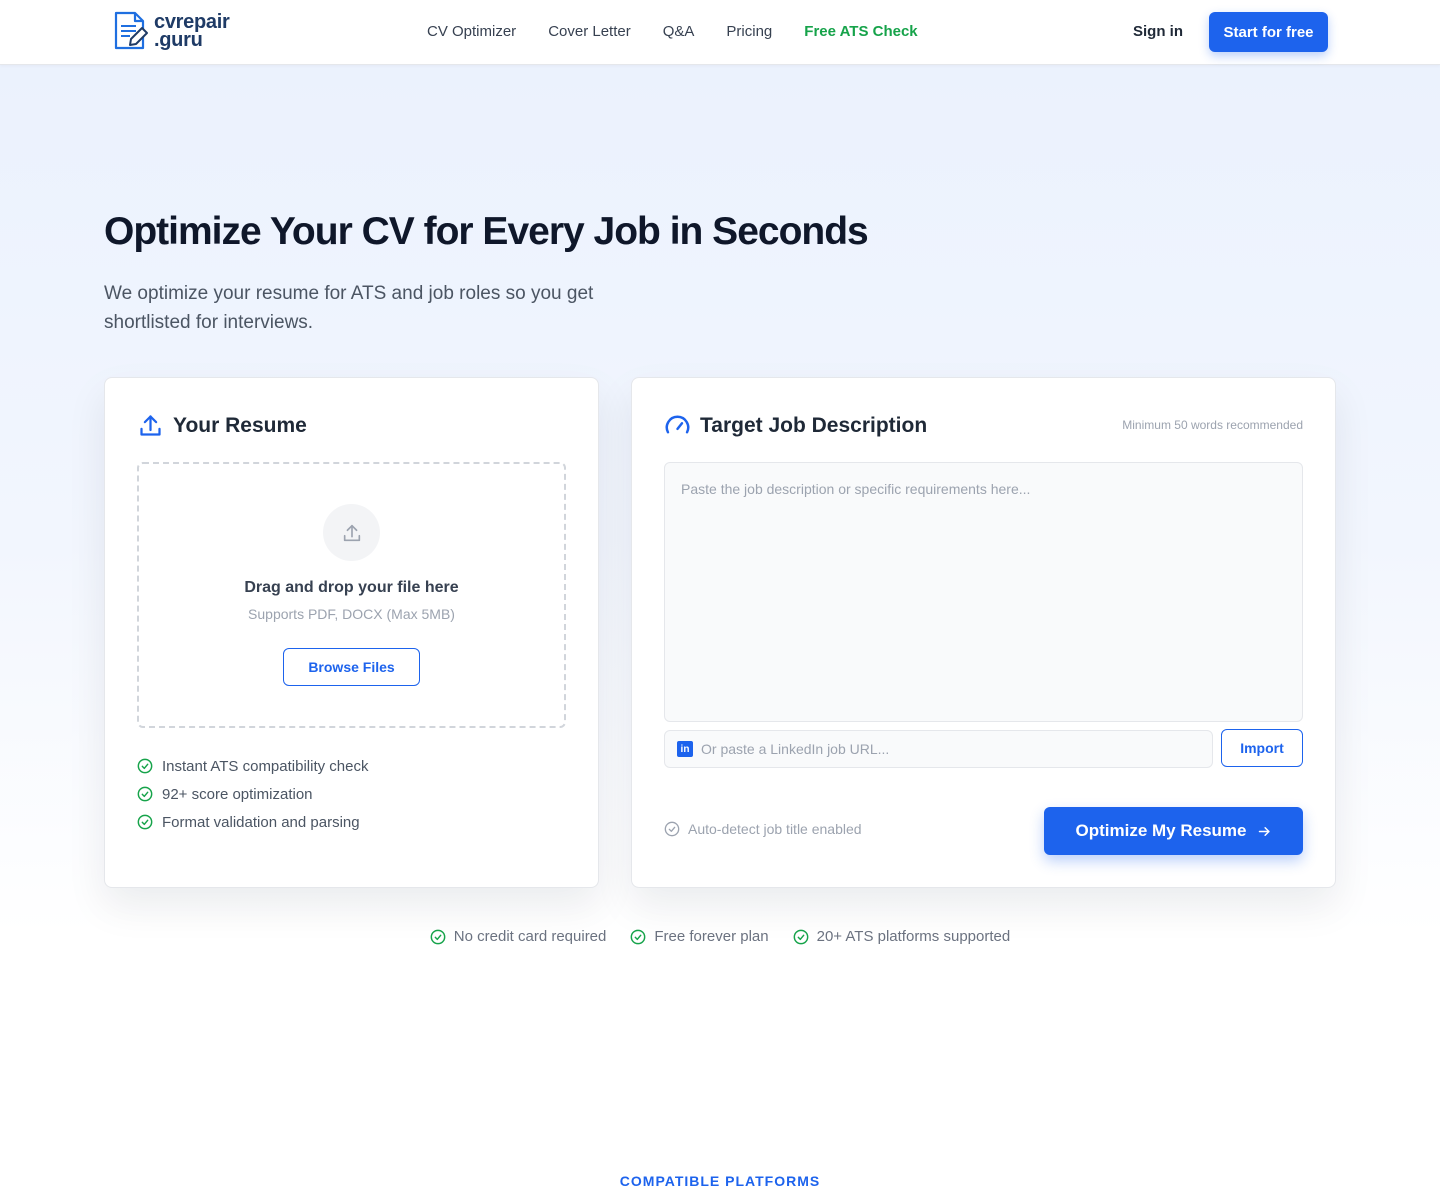 The width and height of the screenshot is (1440, 1200). What do you see at coordinates (677, 424) in the screenshot?
I see `gauge-icon` at bounding box center [677, 424].